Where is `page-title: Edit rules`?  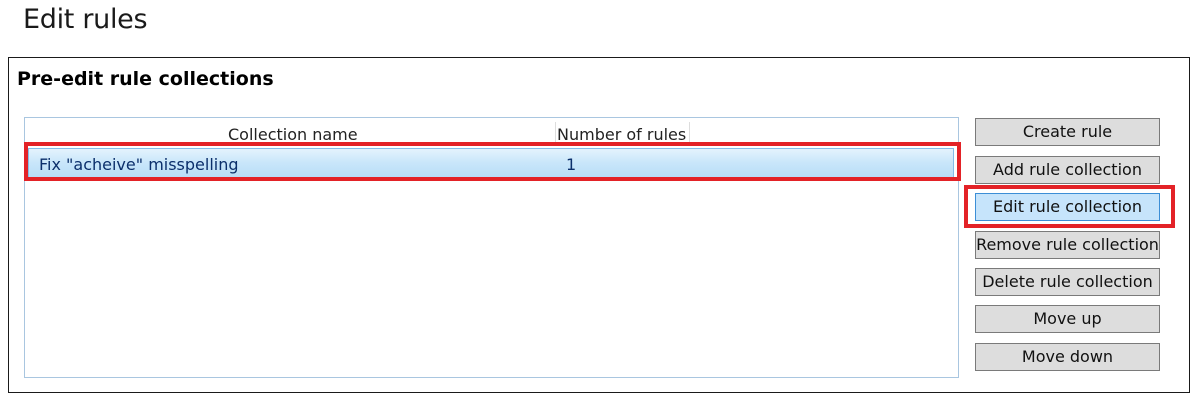 page-title: Edit rules is located at coordinates (85, 19).